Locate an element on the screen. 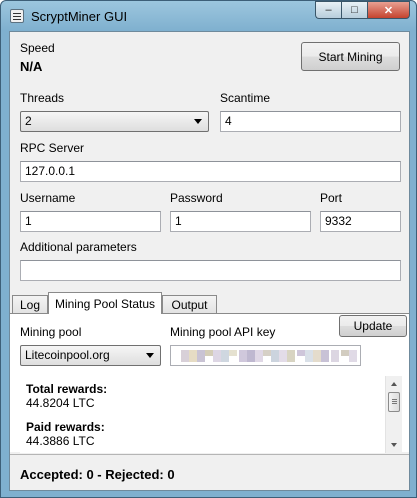 The width and height of the screenshot is (417, 498). scroll-thumb is located at coordinates (394, 402).